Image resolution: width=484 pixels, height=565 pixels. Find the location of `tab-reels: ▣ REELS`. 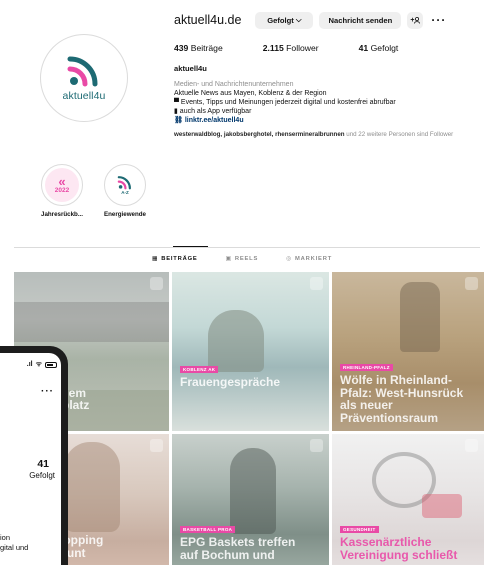

tab-reels: ▣ REELS is located at coordinates (242, 259).